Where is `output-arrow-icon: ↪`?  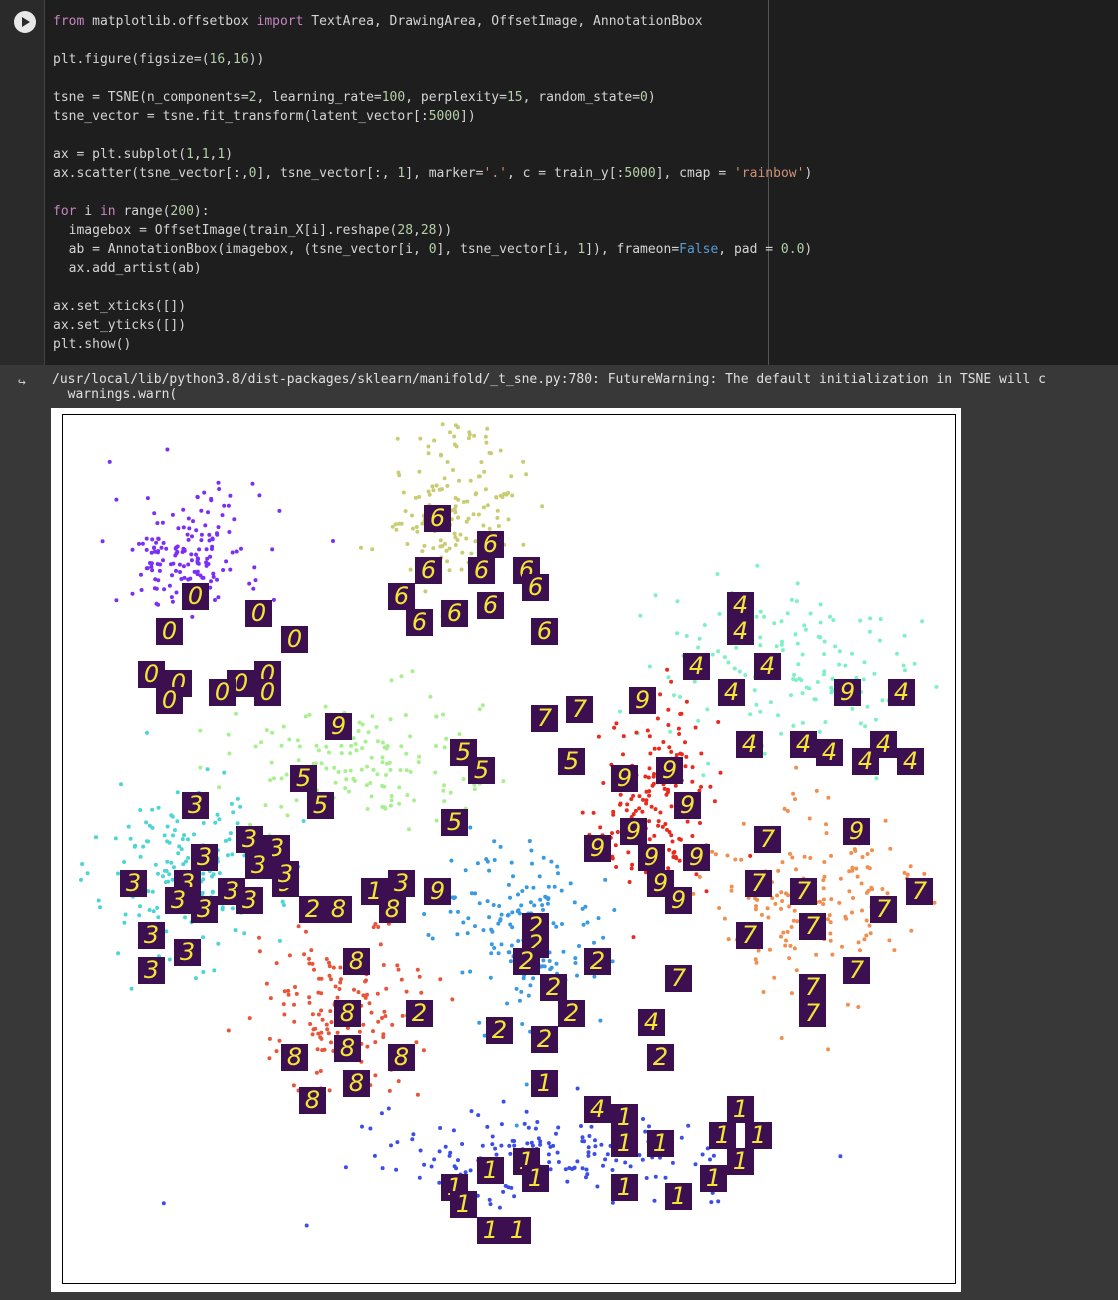 output-arrow-icon: ↪ is located at coordinates (26, 383).